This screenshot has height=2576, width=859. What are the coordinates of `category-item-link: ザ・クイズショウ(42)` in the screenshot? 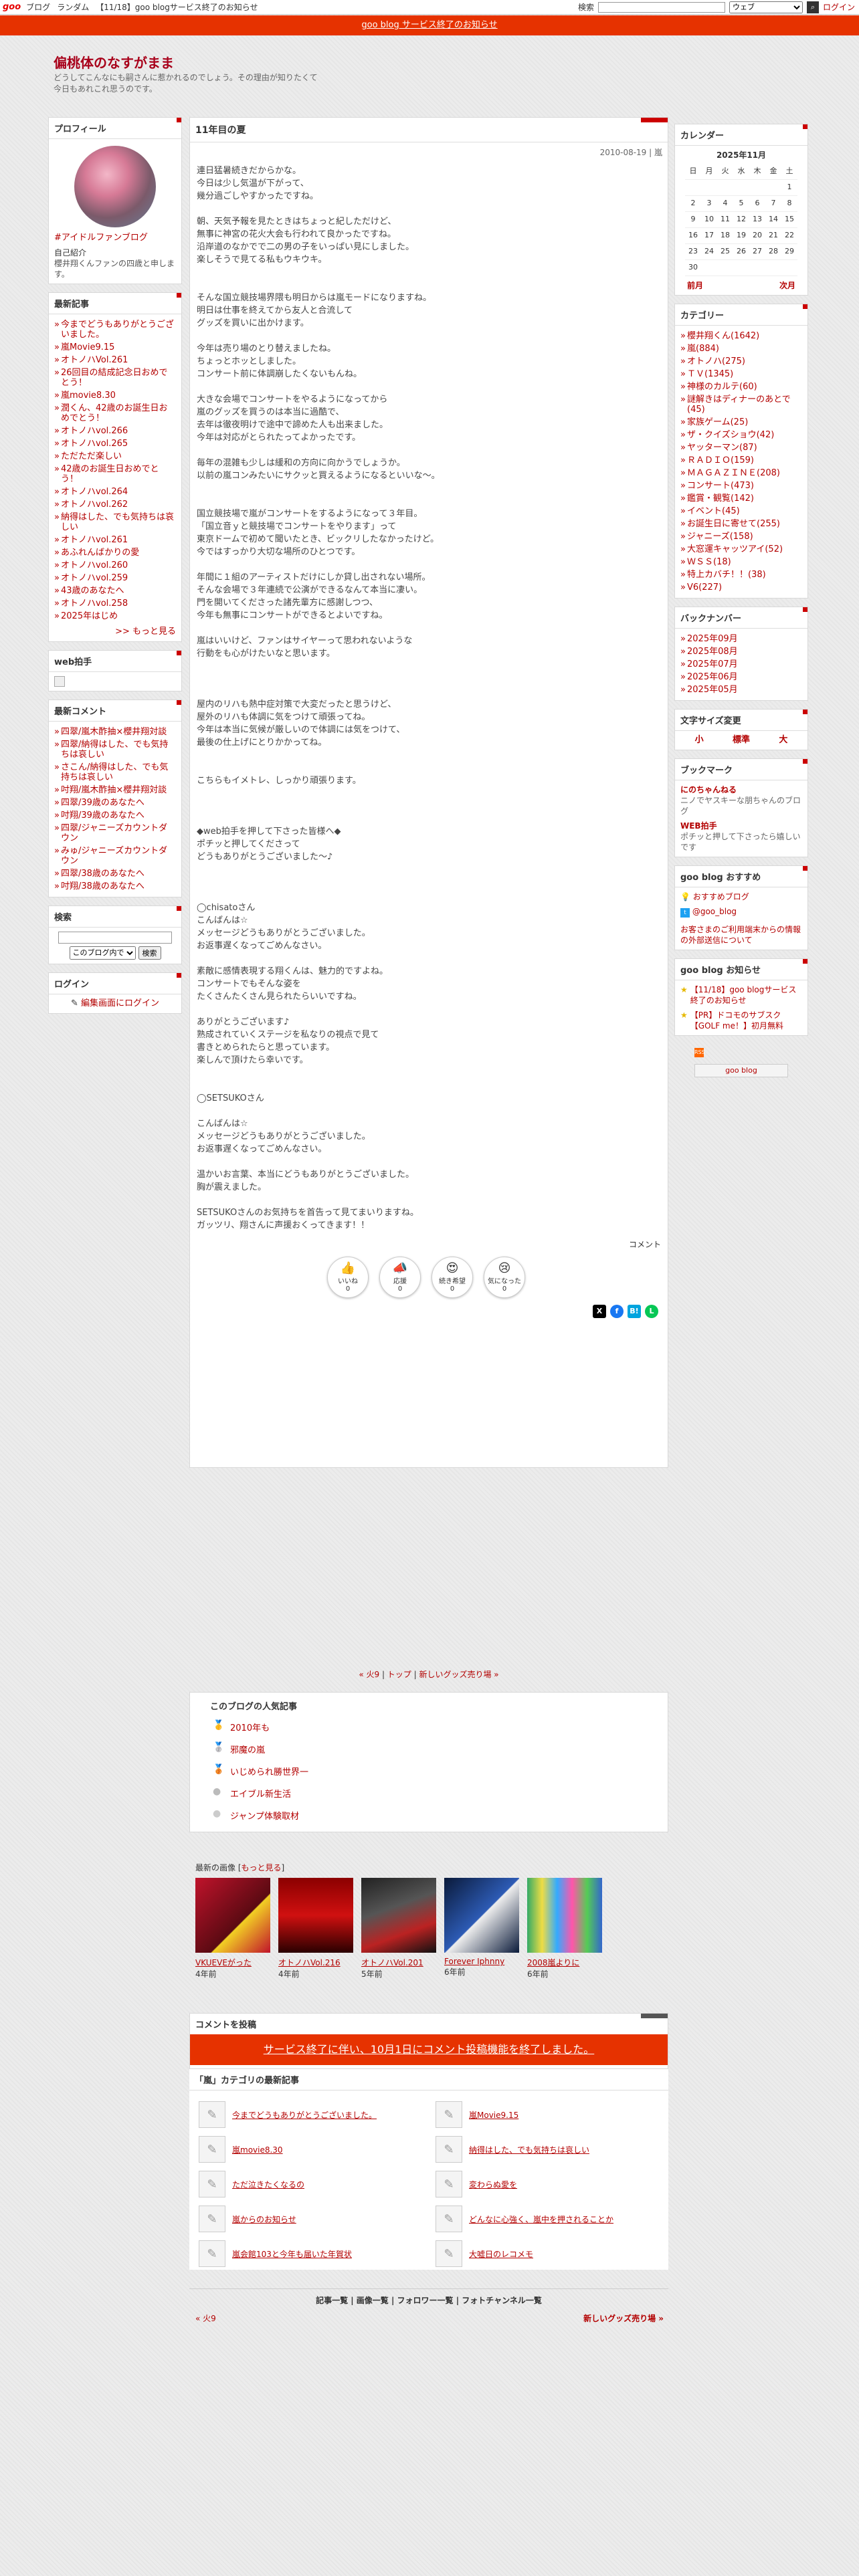 It's located at (730, 435).